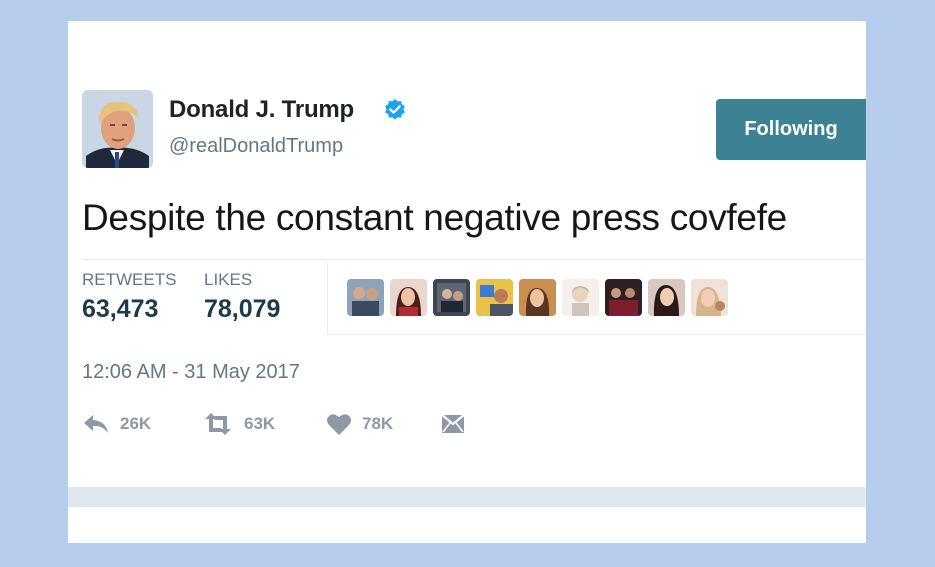 The width and height of the screenshot is (935, 567). I want to click on user-avatar, so click(117, 129).